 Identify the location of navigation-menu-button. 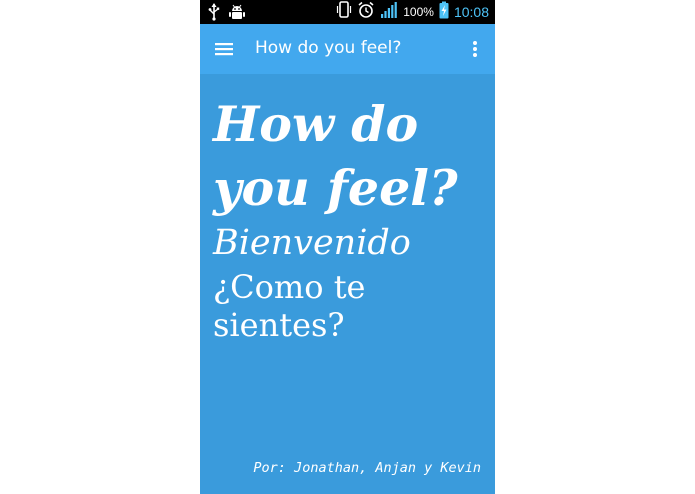
(224, 49).